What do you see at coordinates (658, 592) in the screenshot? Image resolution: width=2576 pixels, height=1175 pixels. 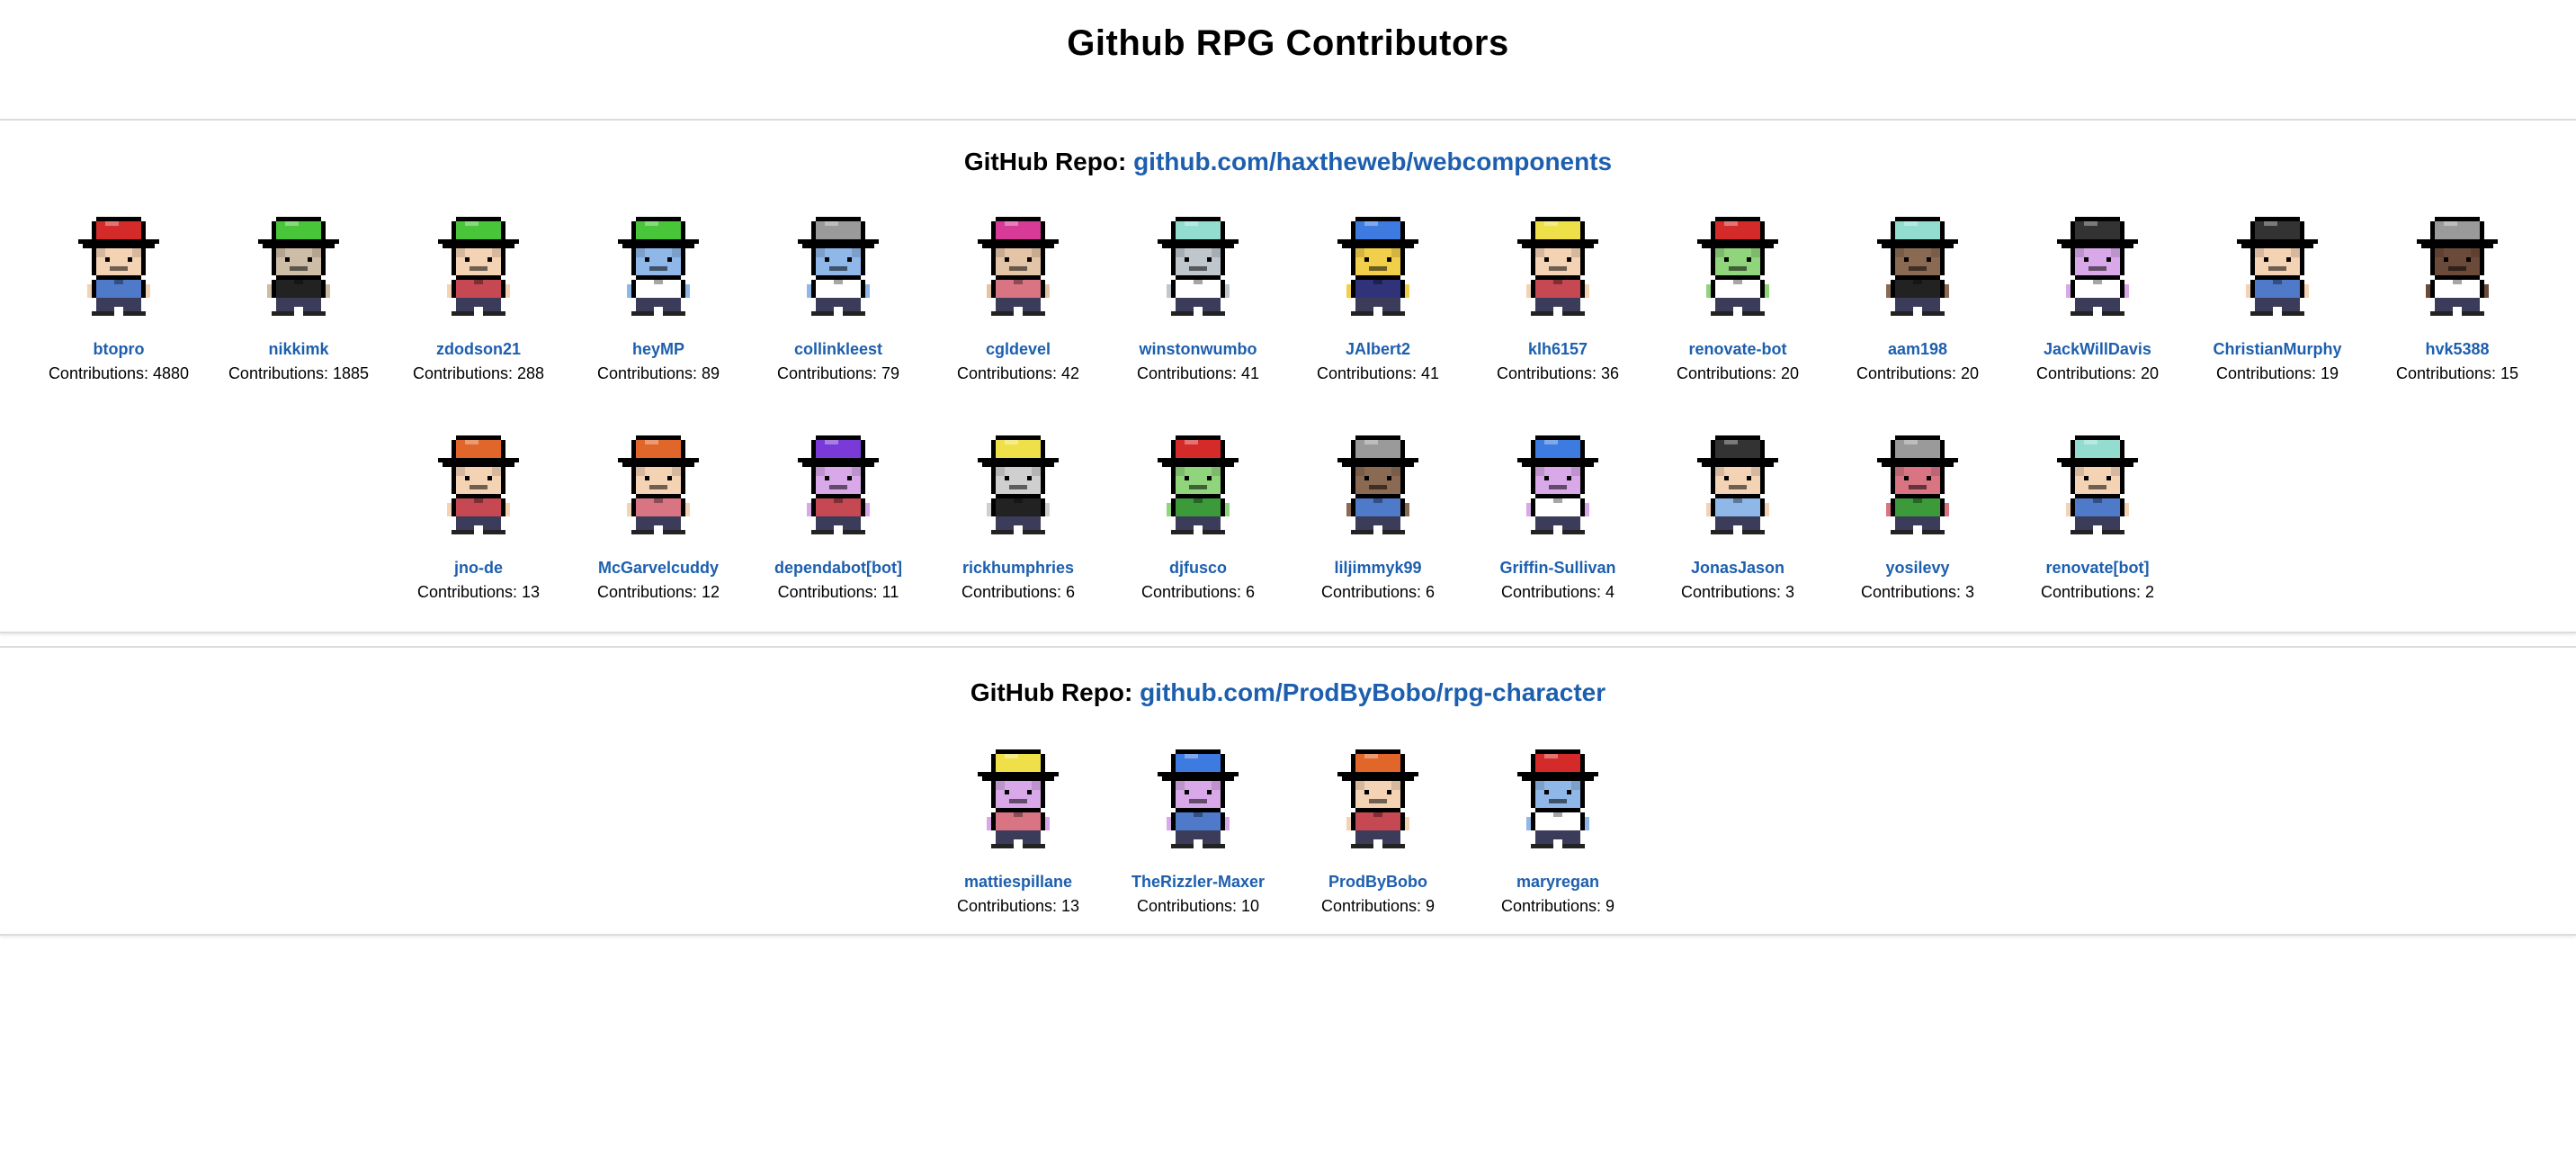 I see `contribution-count: Contributions: 12` at bounding box center [658, 592].